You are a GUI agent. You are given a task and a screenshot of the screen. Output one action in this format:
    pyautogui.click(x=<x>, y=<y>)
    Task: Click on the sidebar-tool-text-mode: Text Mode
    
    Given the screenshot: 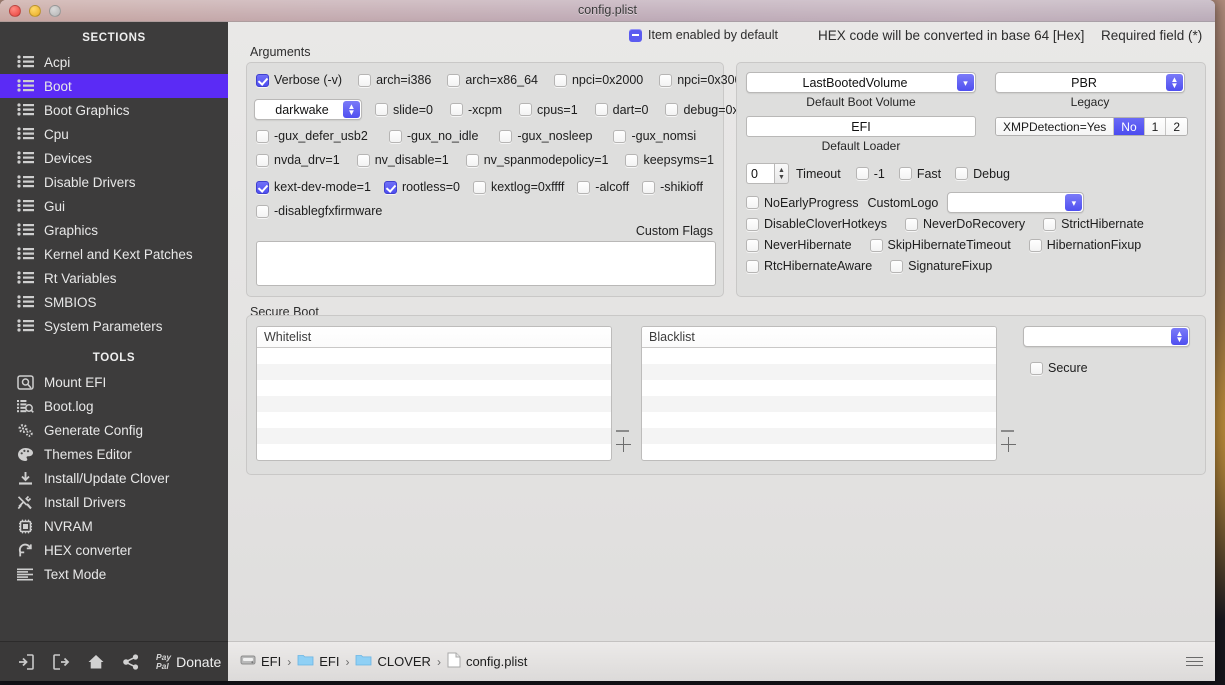 What is the action you would take?
    pyautogui.click(x=114, y=574)
    